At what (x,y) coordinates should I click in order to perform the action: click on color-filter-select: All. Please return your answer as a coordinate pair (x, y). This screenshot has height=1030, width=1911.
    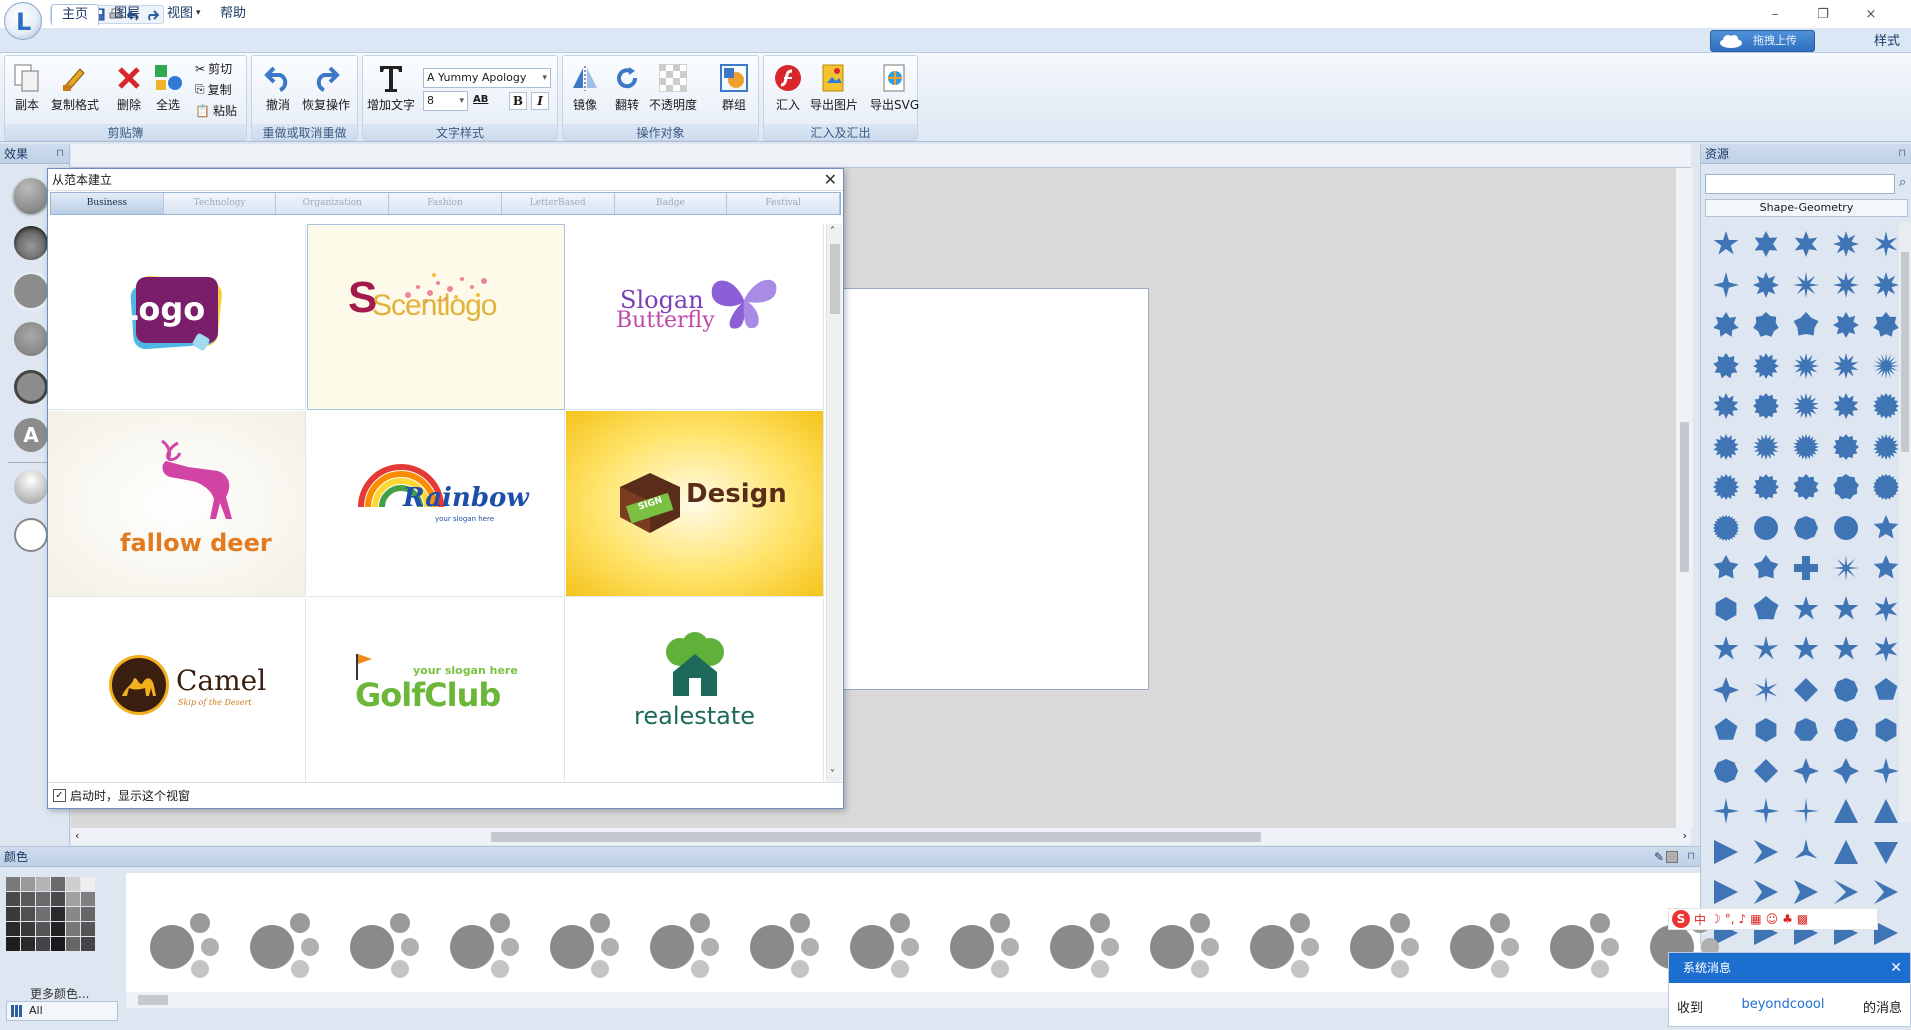
    Looking at the image, I should click on (62, 1011).